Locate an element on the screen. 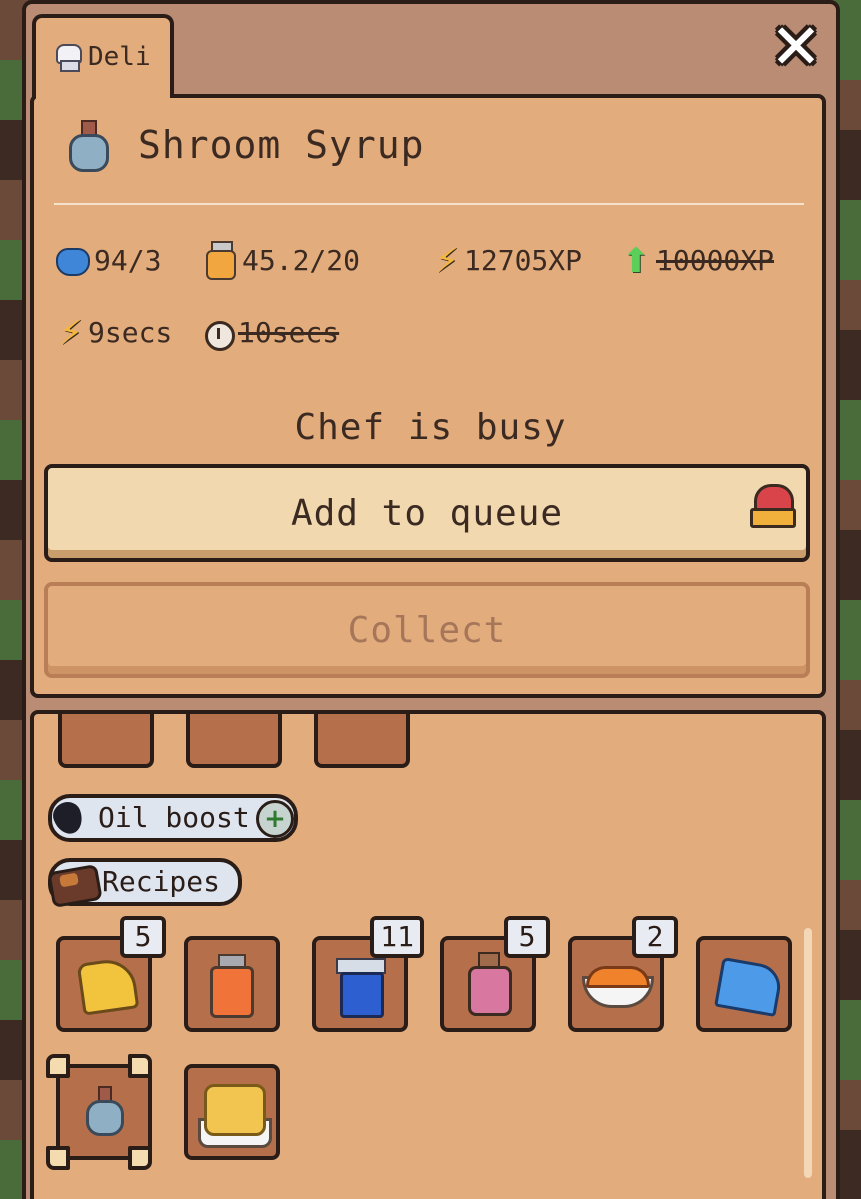  recipe-slot-pie: 2 is located at coordinates (623, 974).